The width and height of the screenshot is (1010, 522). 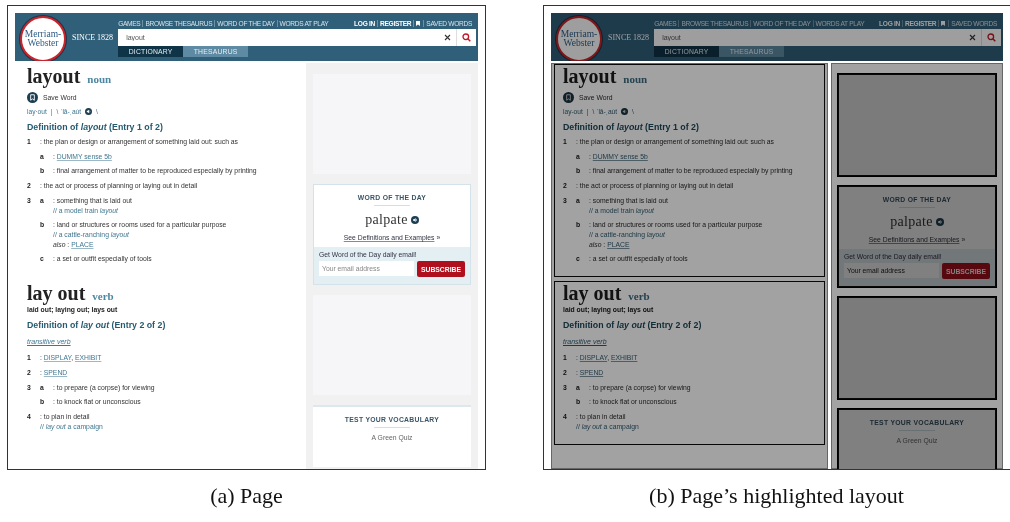 What do you see at coordinates (776, 496) in the screenshot?
I see `figure-caption: (b) Page’s highlighted layout` at bounding box center [776, 496].